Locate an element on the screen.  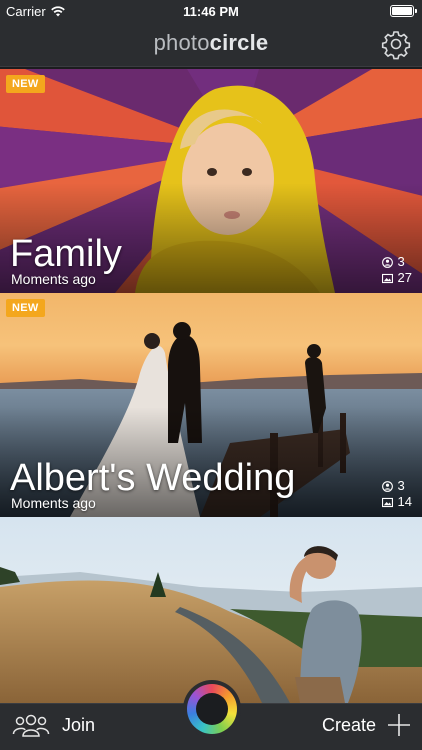
status-bar: Carrier 11:46 PM is located at coordinates (211, 11).